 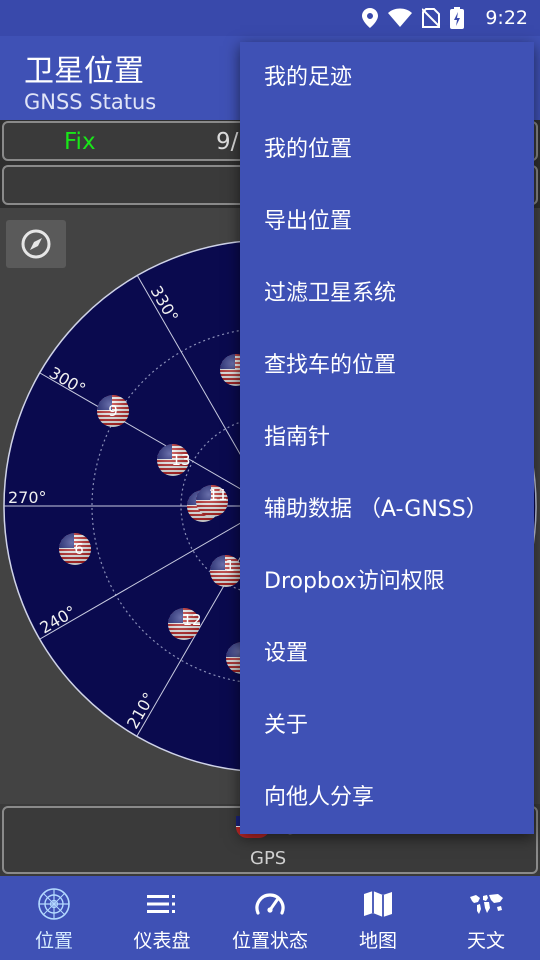 What do you see at coordinates (387, 222) in the screenshot?
I see `menu-item-export-location: 导出位置` at bounding box center [387, 222].